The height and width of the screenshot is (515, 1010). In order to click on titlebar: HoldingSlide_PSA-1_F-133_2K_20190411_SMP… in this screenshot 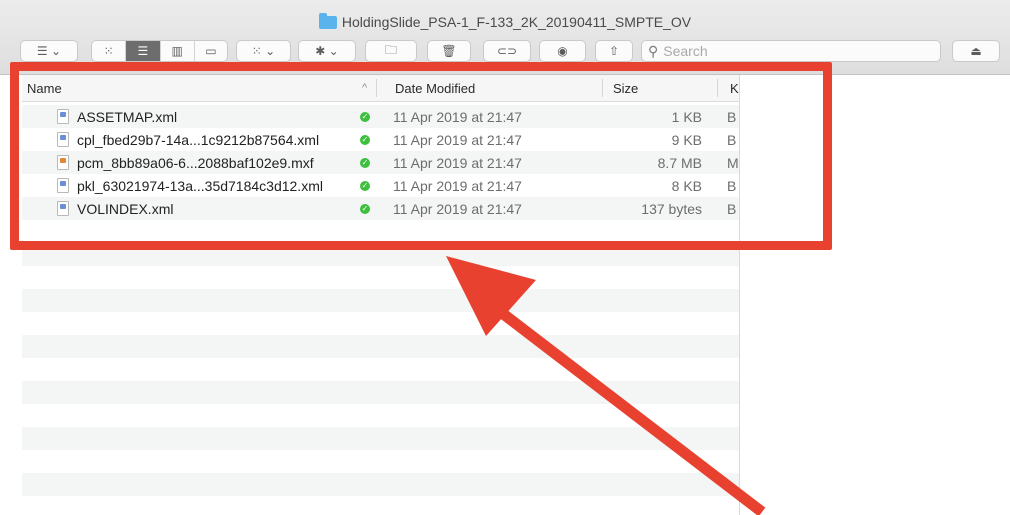, I will do `click(505, 37)`.